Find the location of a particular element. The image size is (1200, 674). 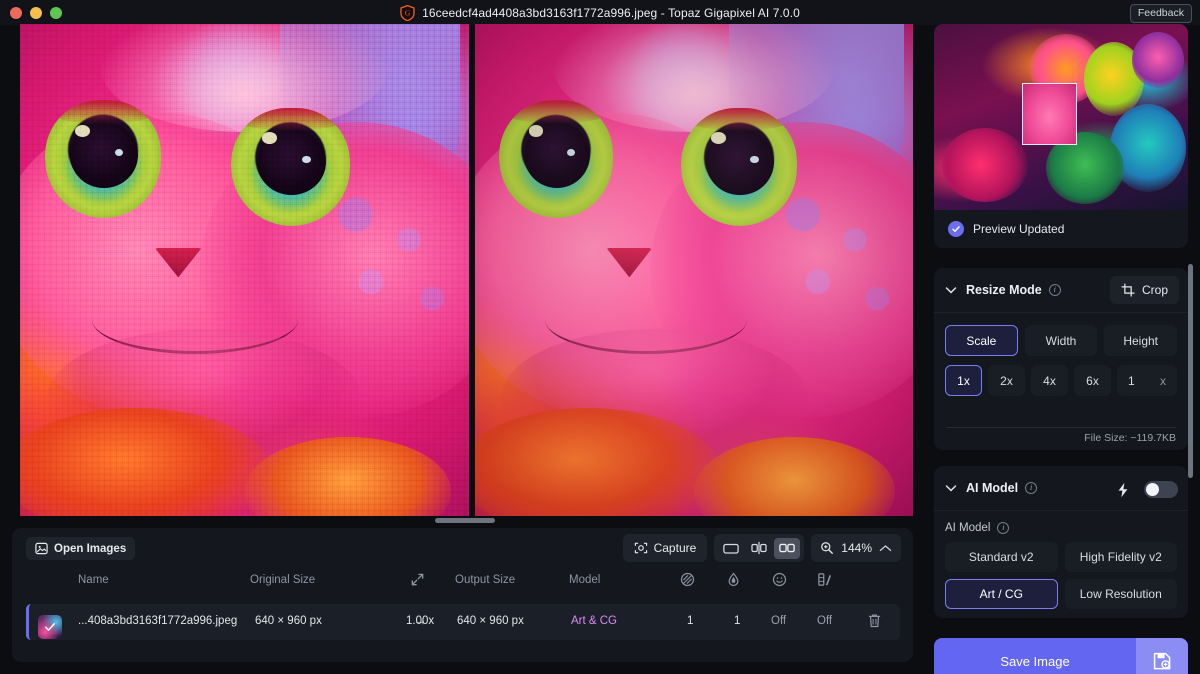

image-icon is located at coordinates (41, 548).